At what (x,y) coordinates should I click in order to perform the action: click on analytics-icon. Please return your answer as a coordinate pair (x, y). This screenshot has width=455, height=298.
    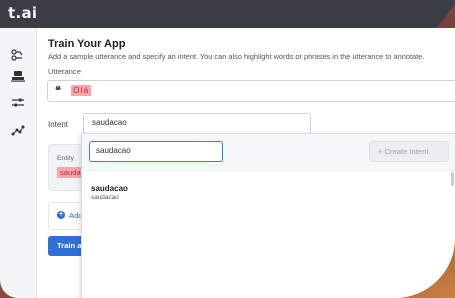
    Looking at the image, I should click on (18, 130).